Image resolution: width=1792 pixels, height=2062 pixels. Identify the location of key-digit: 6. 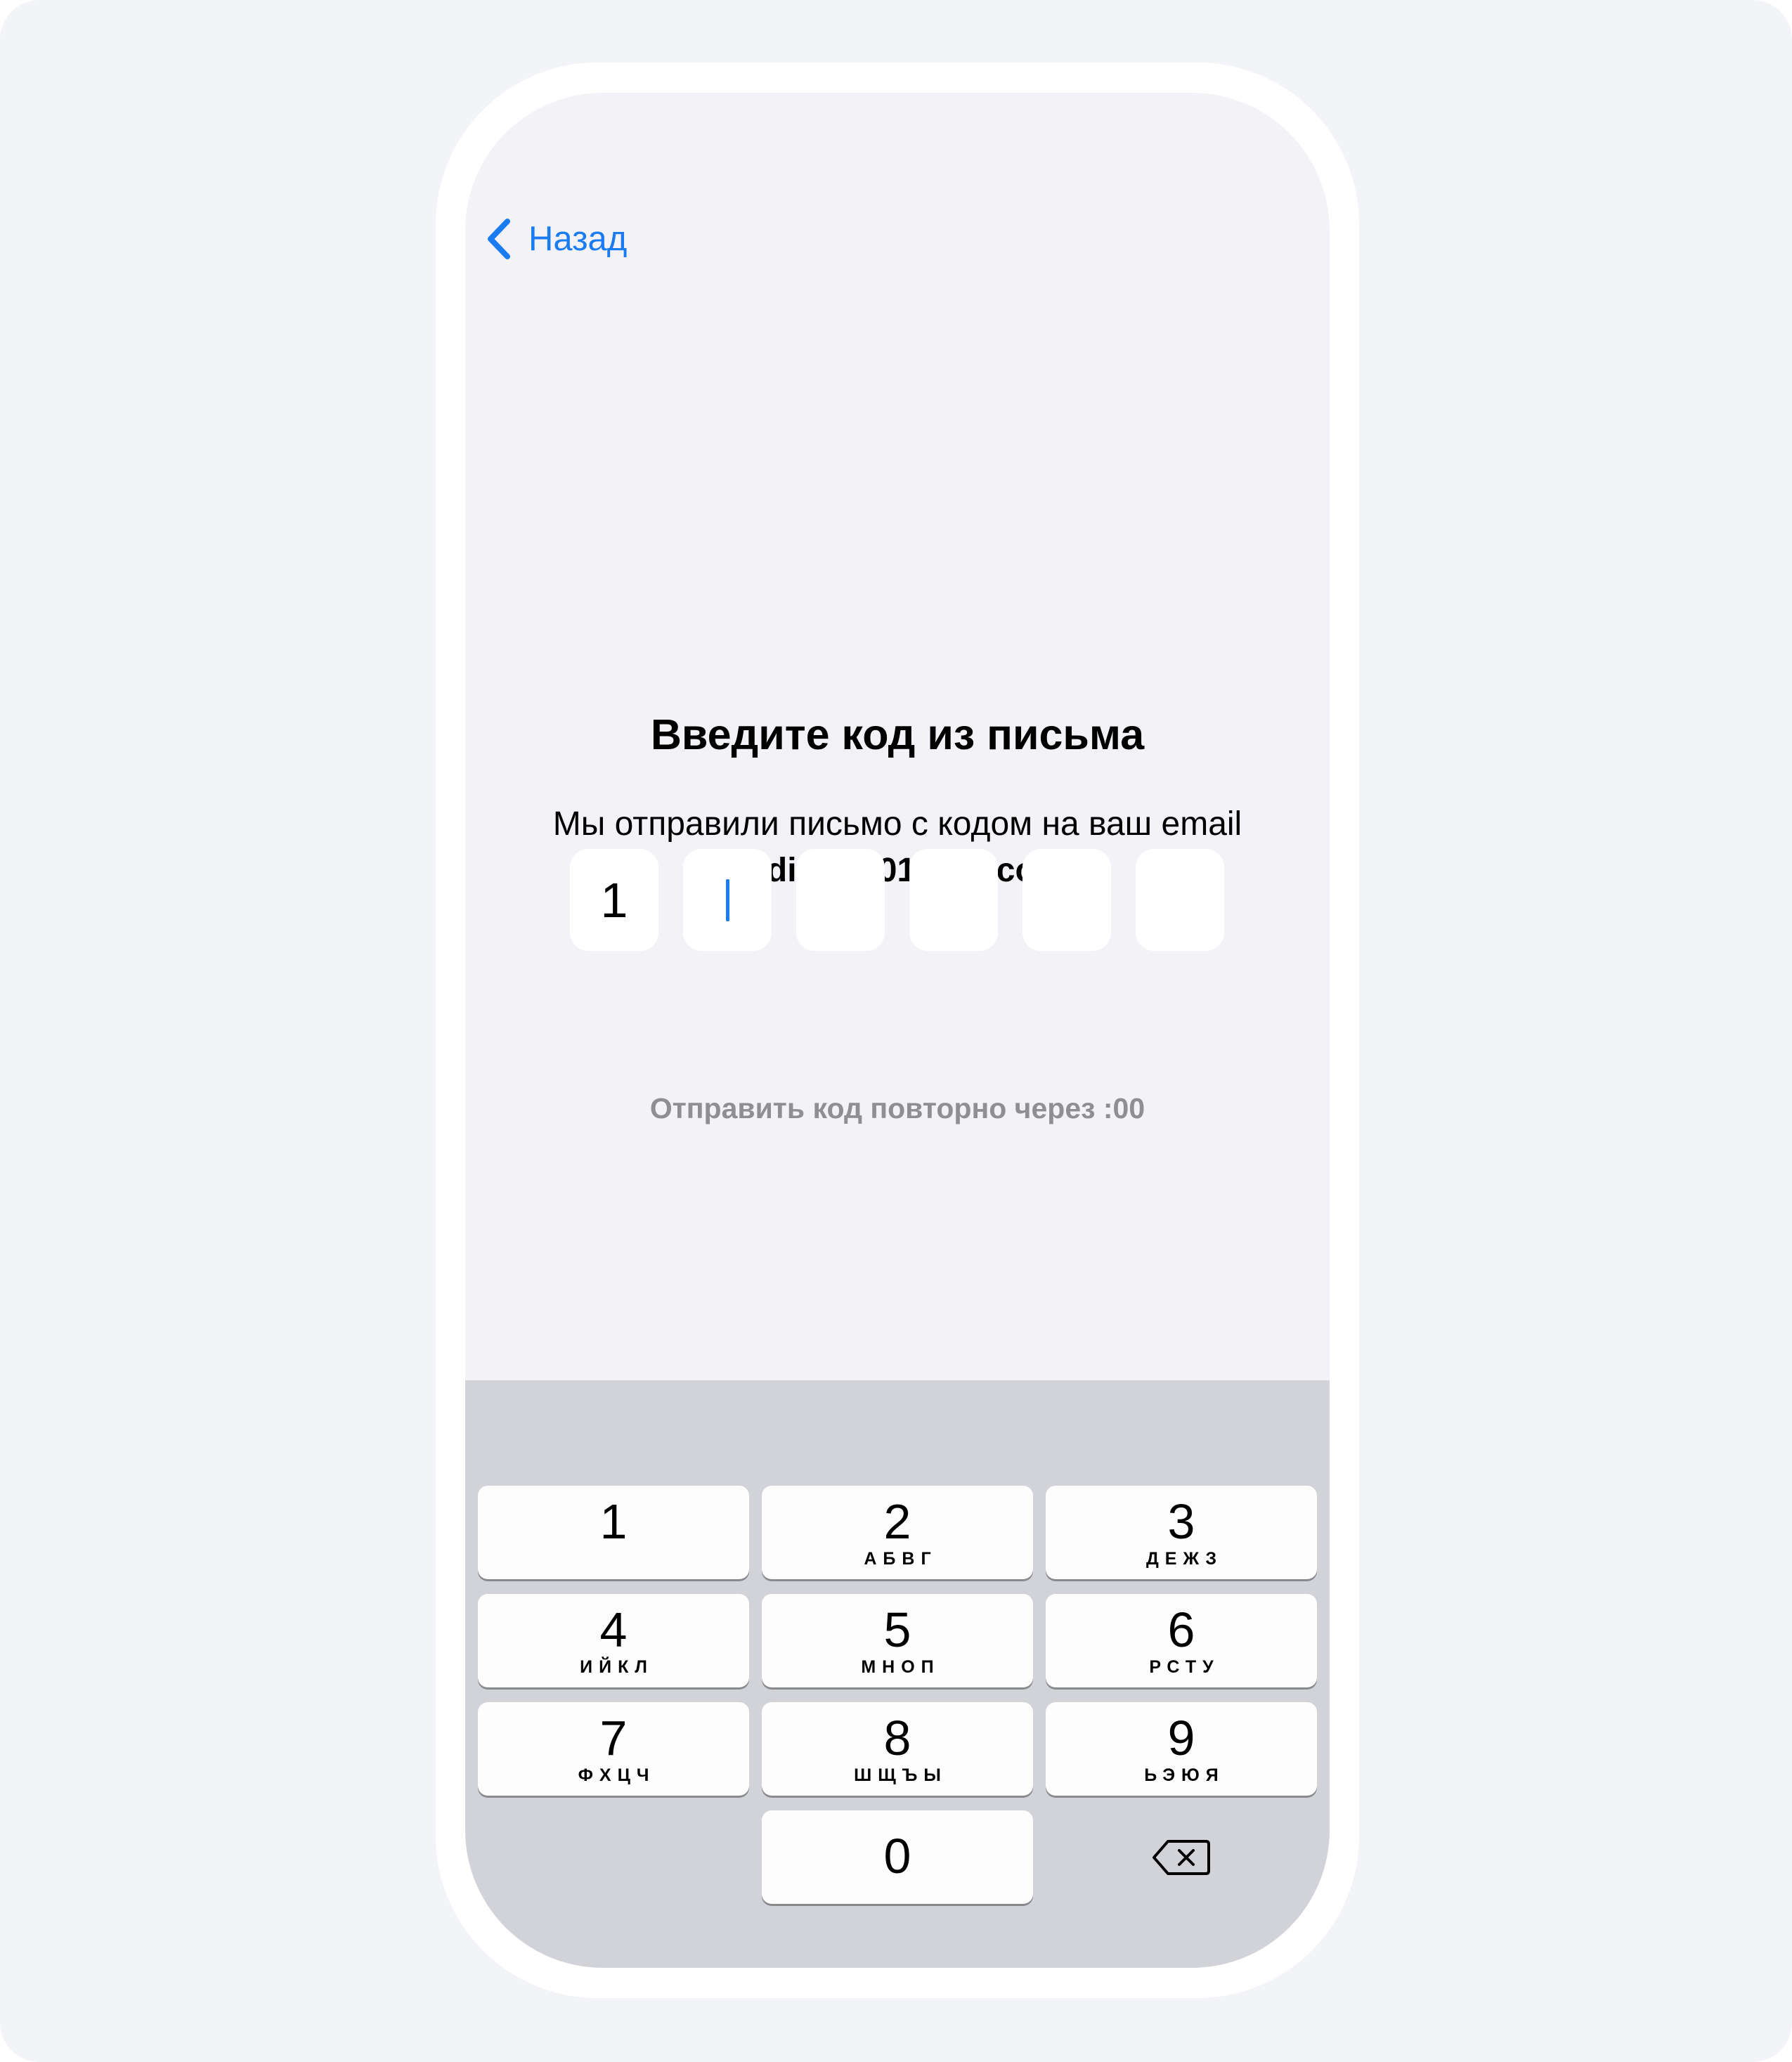
(1181, 1629).